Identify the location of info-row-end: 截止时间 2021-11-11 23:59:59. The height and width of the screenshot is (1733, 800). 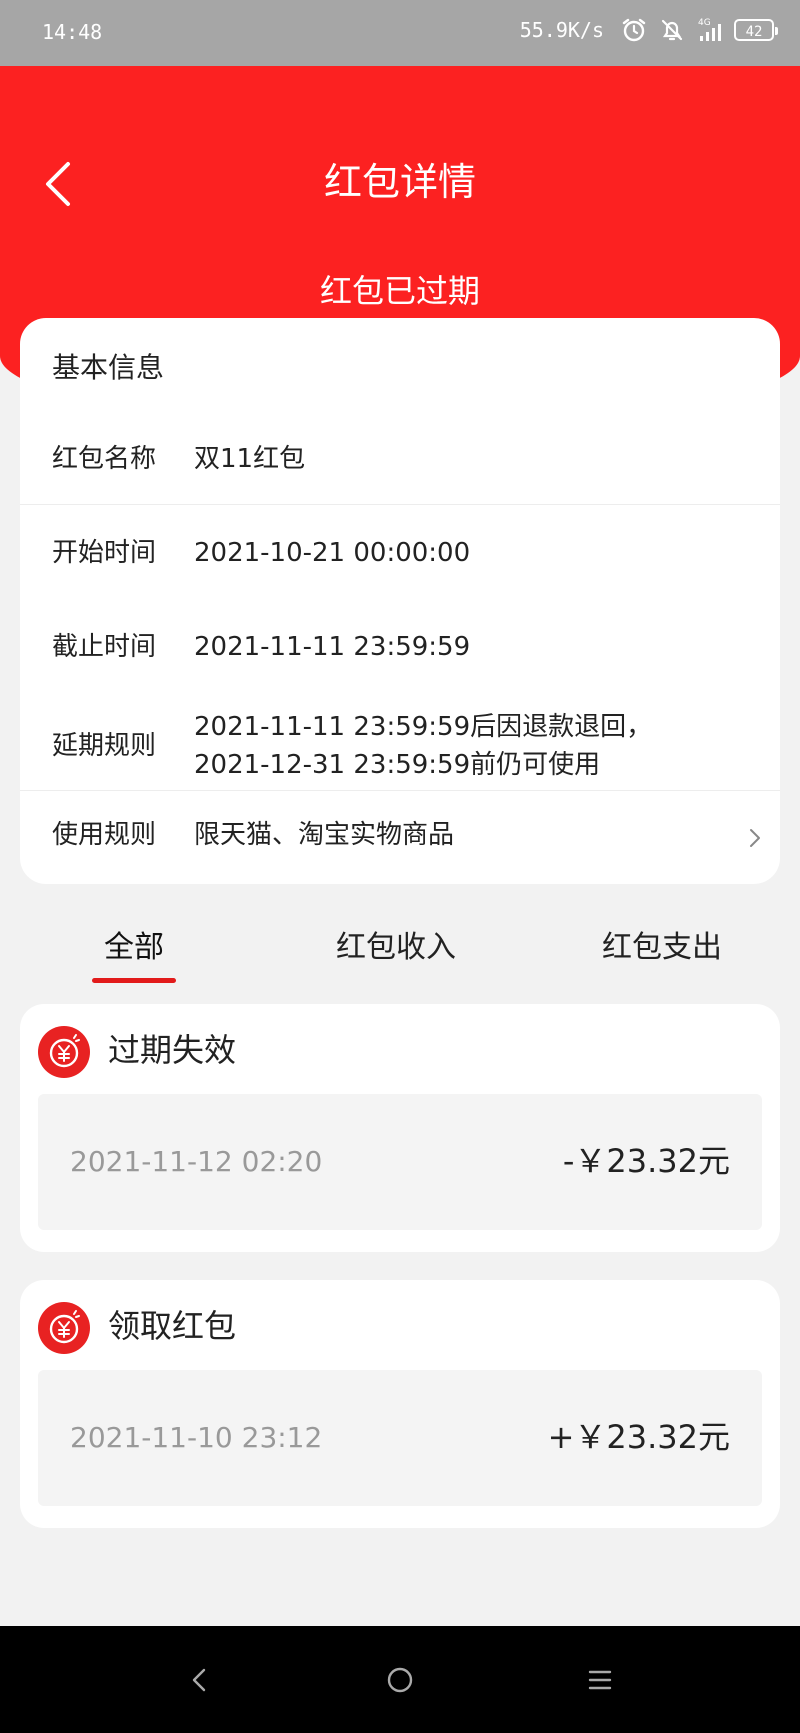
(406, 647).